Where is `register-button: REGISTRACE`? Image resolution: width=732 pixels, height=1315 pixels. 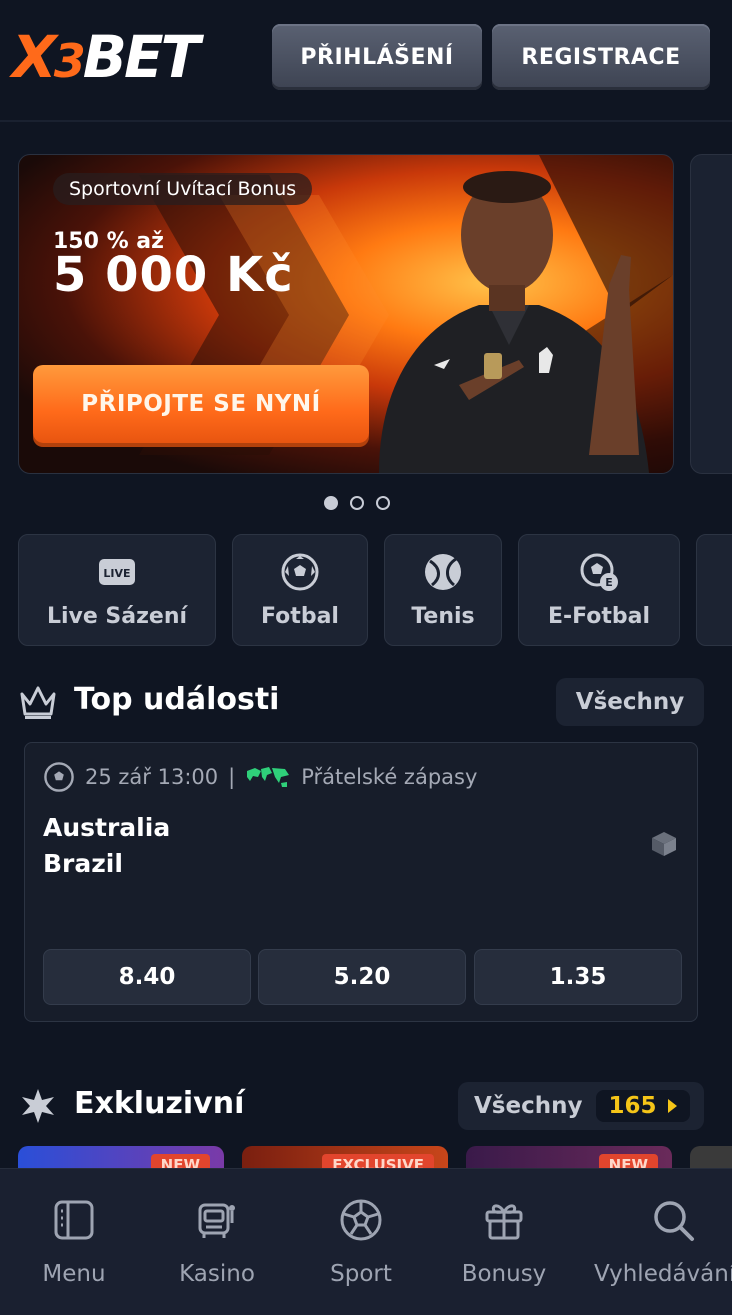
register-button: REGISTRACE is located at coordinates (601, 57).